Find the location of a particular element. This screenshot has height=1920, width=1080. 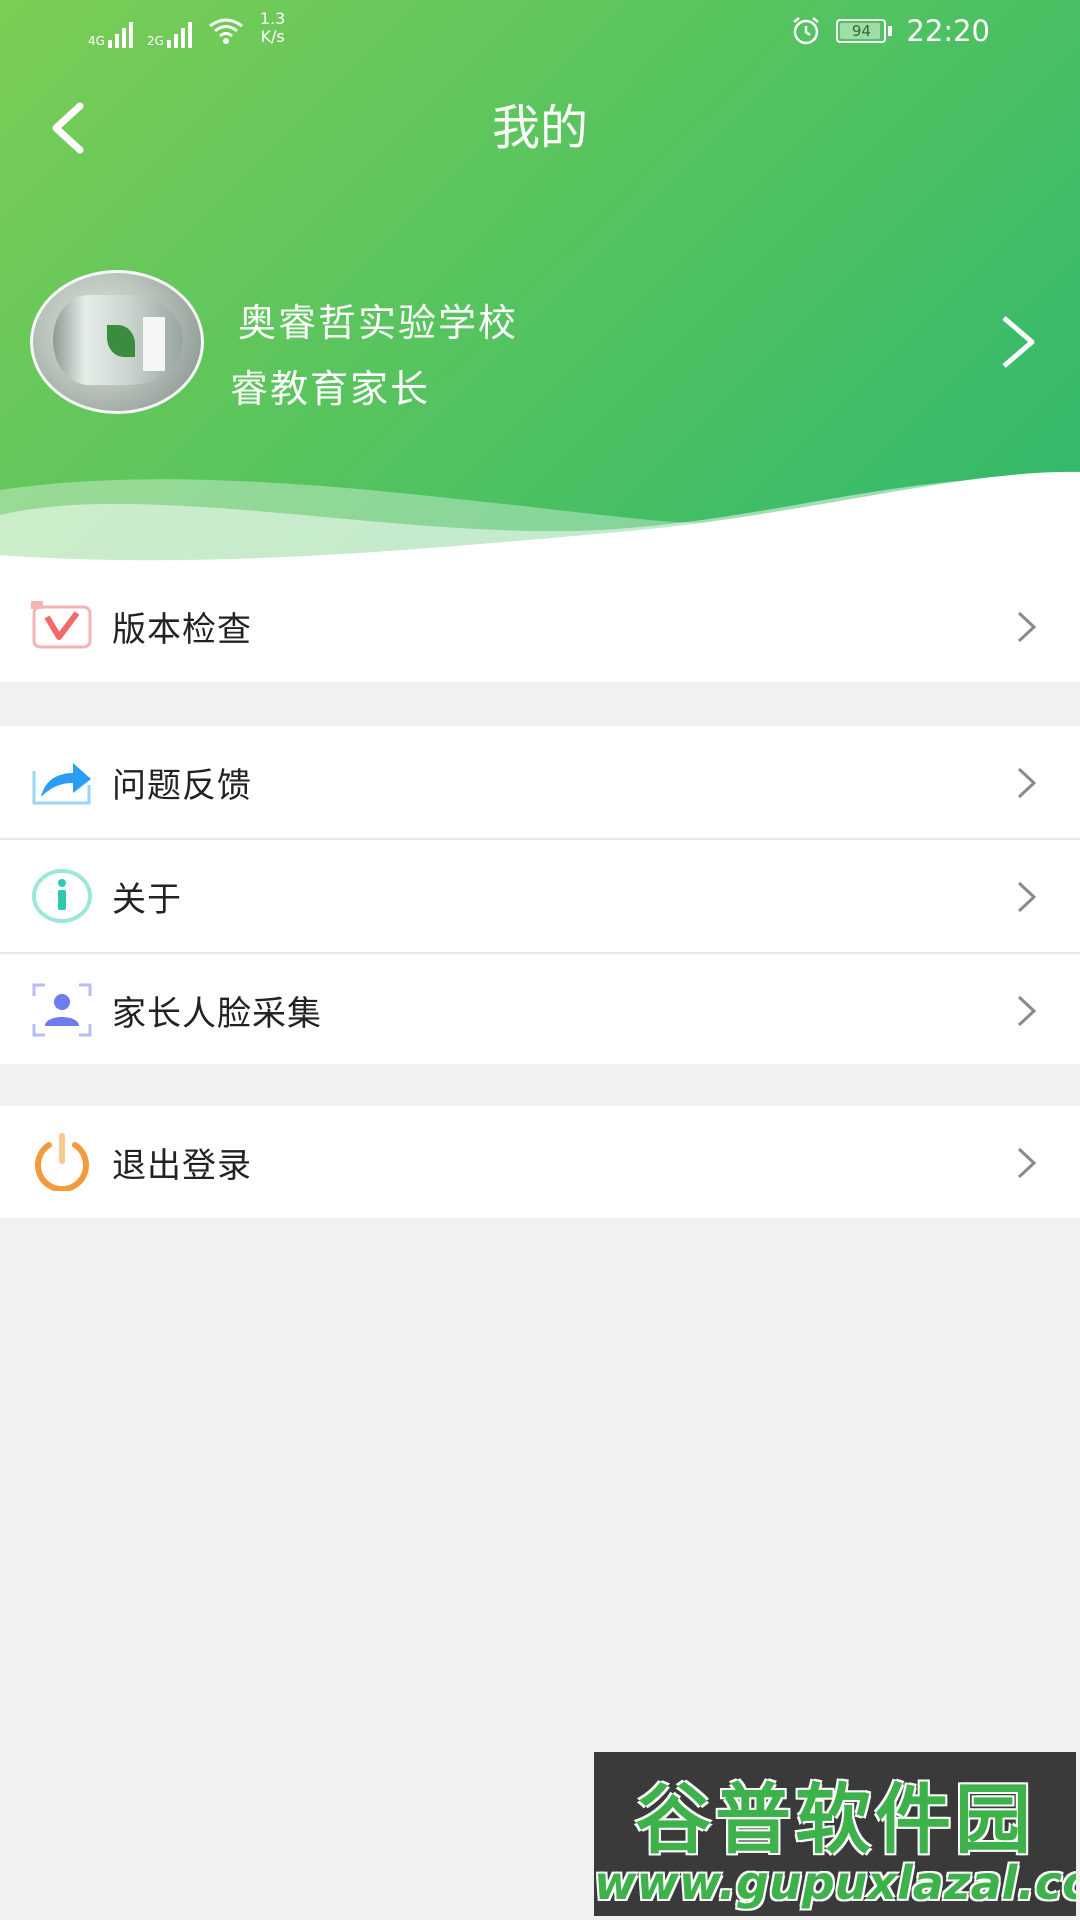

menu-item-feedback: 问题反馈 is located at coordinates (540, 782).